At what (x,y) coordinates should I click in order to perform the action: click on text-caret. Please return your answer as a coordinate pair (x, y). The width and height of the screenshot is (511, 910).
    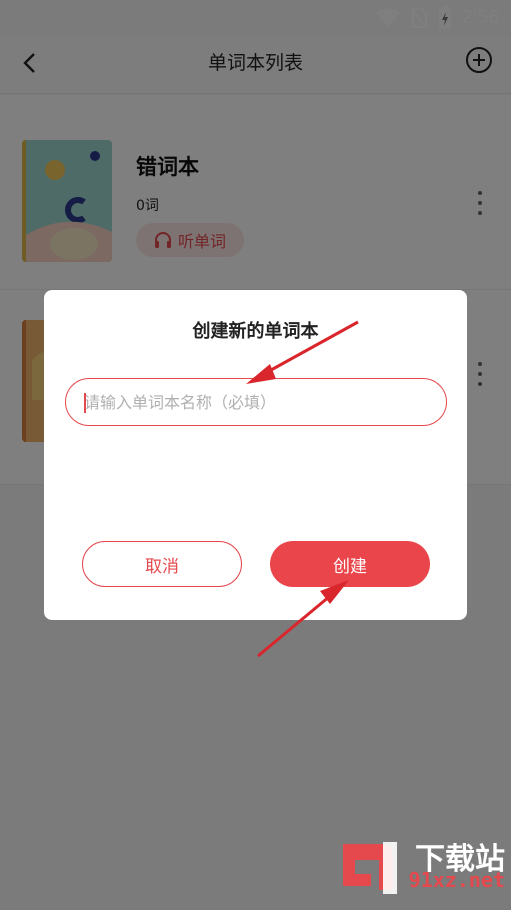
    Looking at the image, I should click on (85, 403).